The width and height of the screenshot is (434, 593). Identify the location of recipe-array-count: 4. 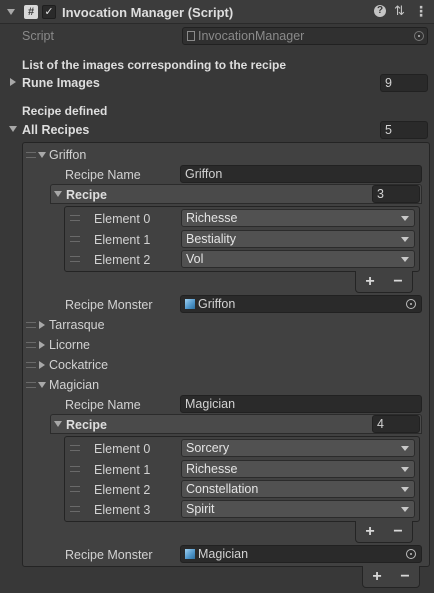
(396, 424).